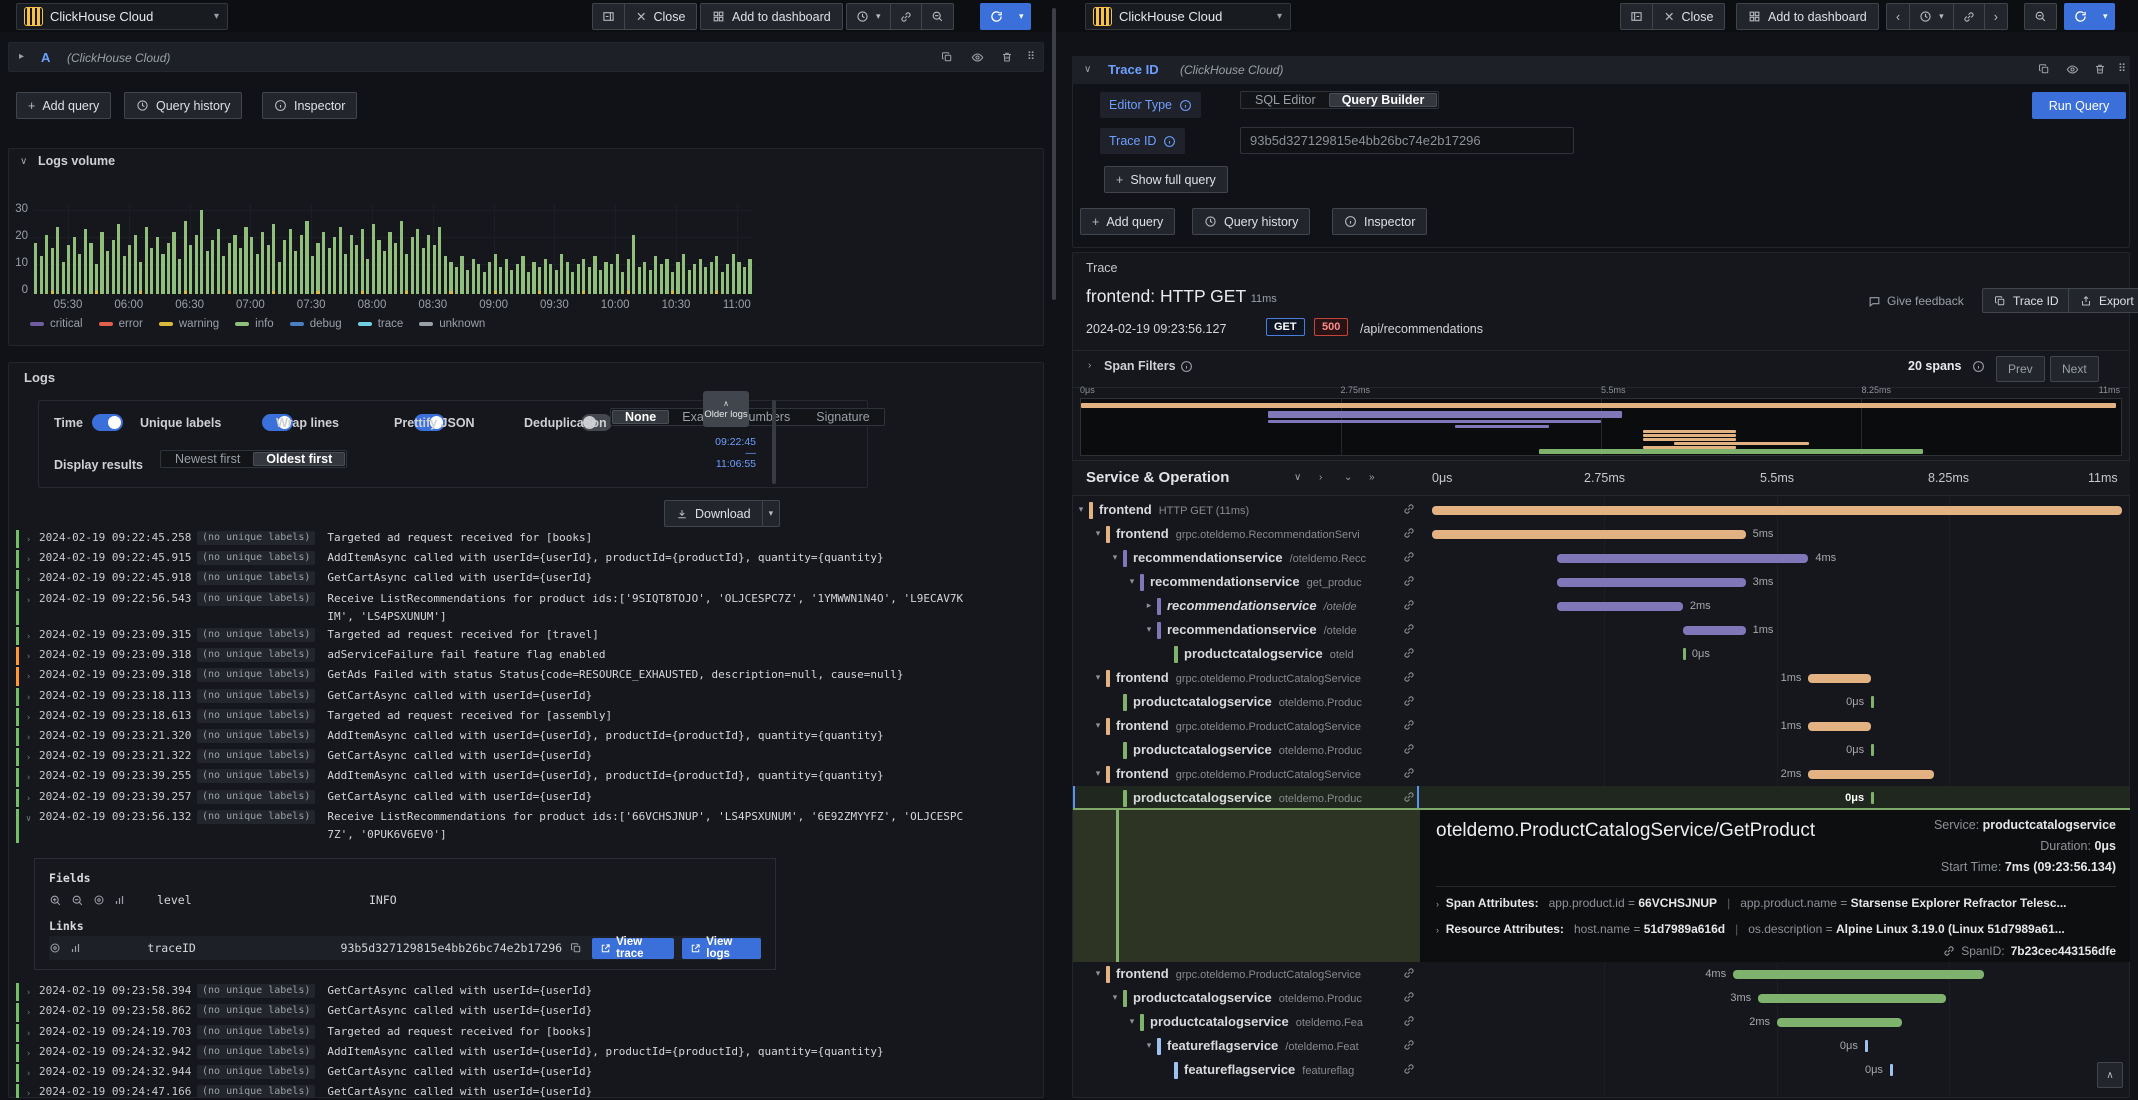 The height and width of the screenshot is (1100, 2138). Describe the element at coordinates (1297, 477) in the screenshot. I see `collapse-all-icon: ∨` at that location.